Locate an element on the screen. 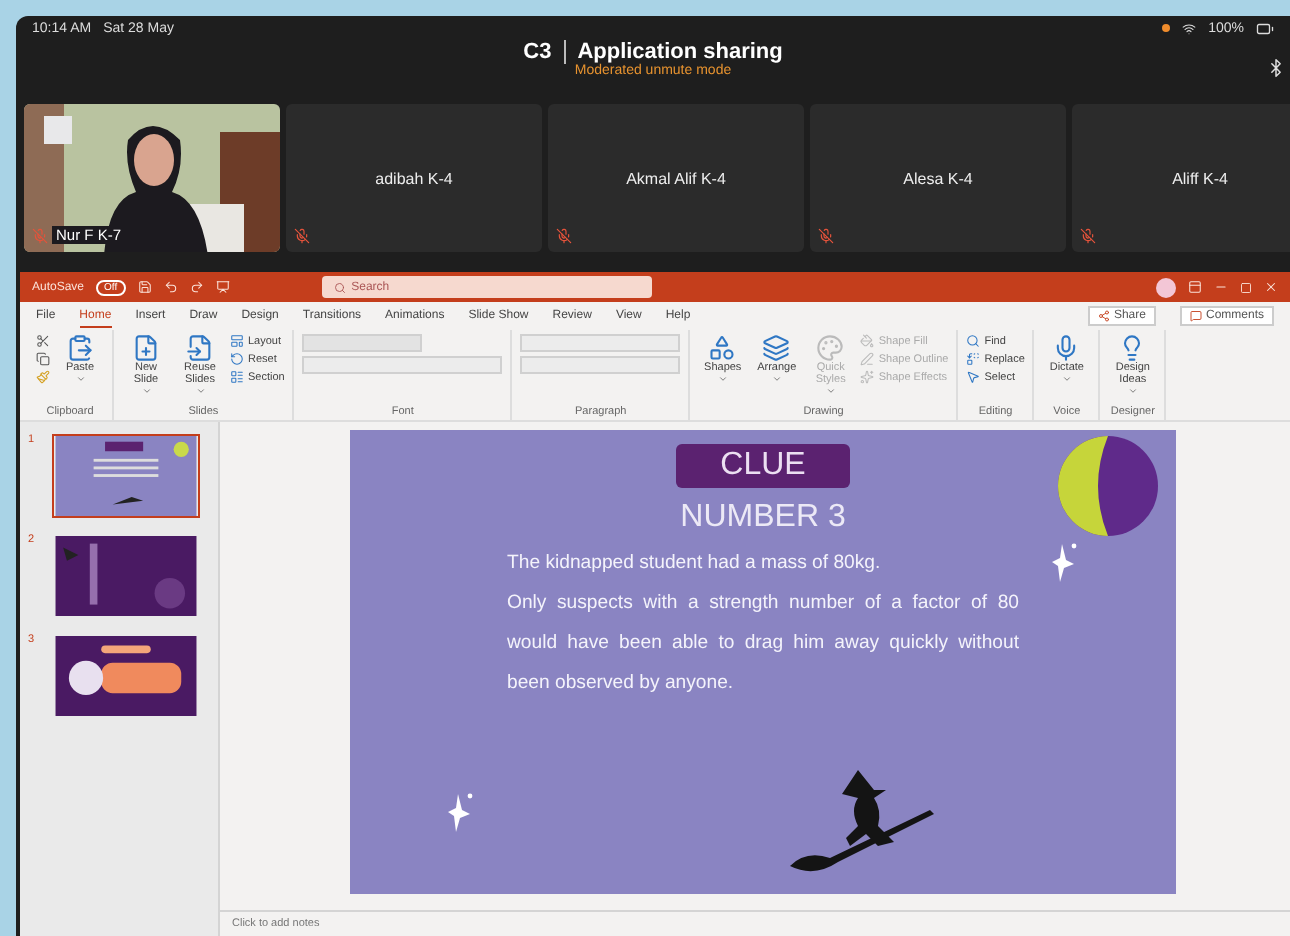  redo-icon is located at coordinates (196, 287).